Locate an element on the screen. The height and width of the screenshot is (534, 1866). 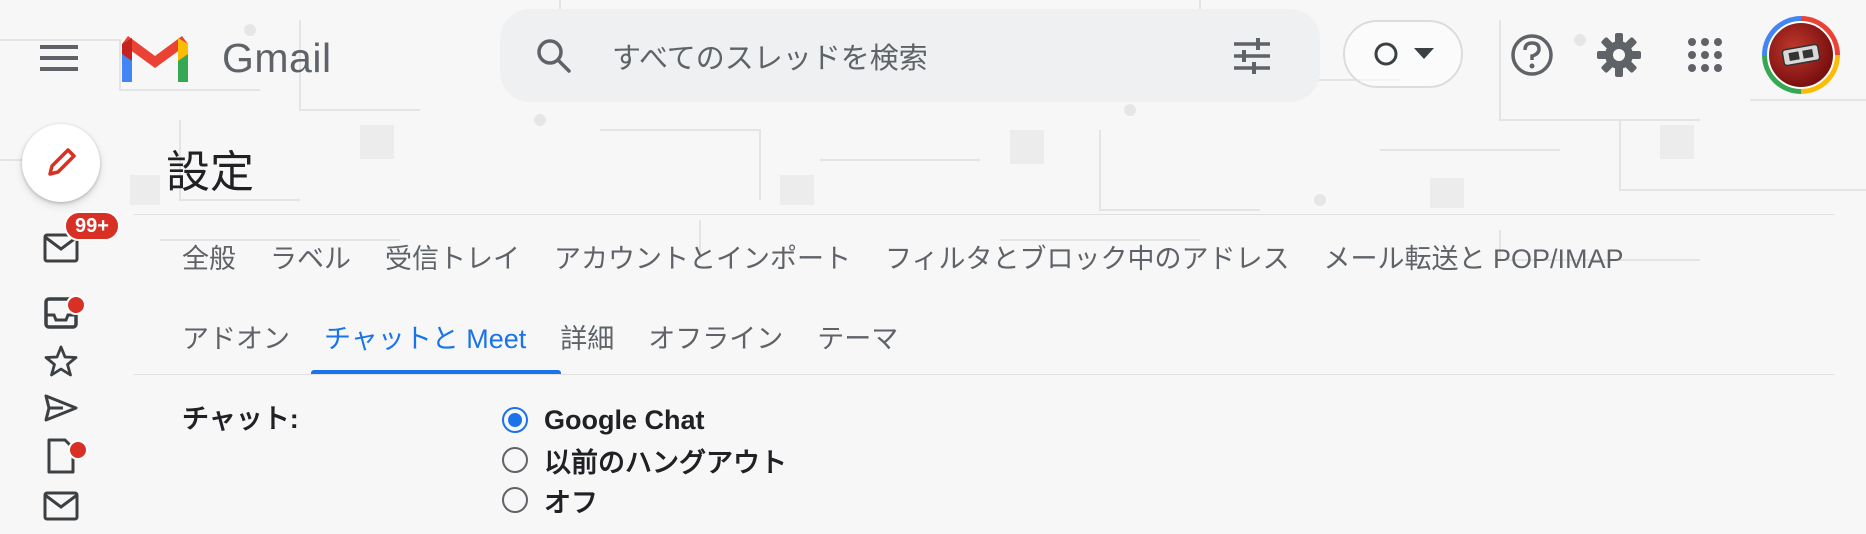
tab-accounts-import: アカウントとインポート is located at coordinates (702, 256).